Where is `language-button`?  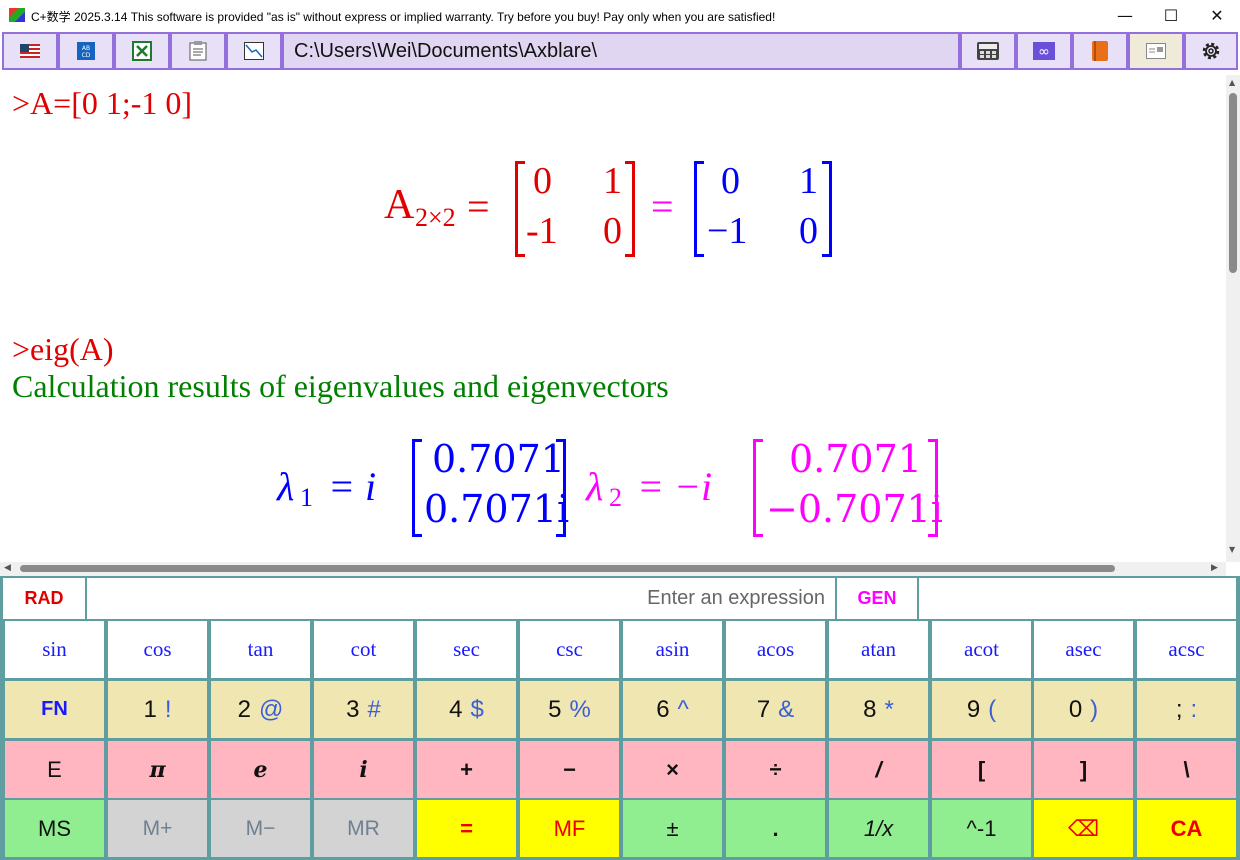
language-button is located at coordinates (30, 51).